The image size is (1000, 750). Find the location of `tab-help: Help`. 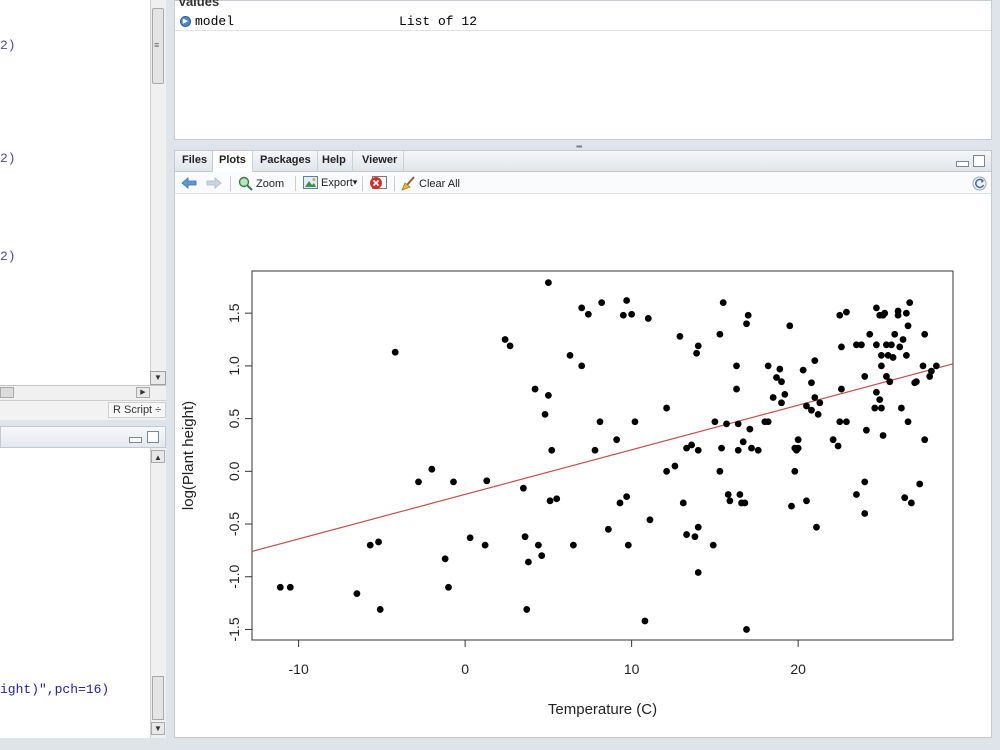

tab-help: Help is located at coordinates (334, 161).